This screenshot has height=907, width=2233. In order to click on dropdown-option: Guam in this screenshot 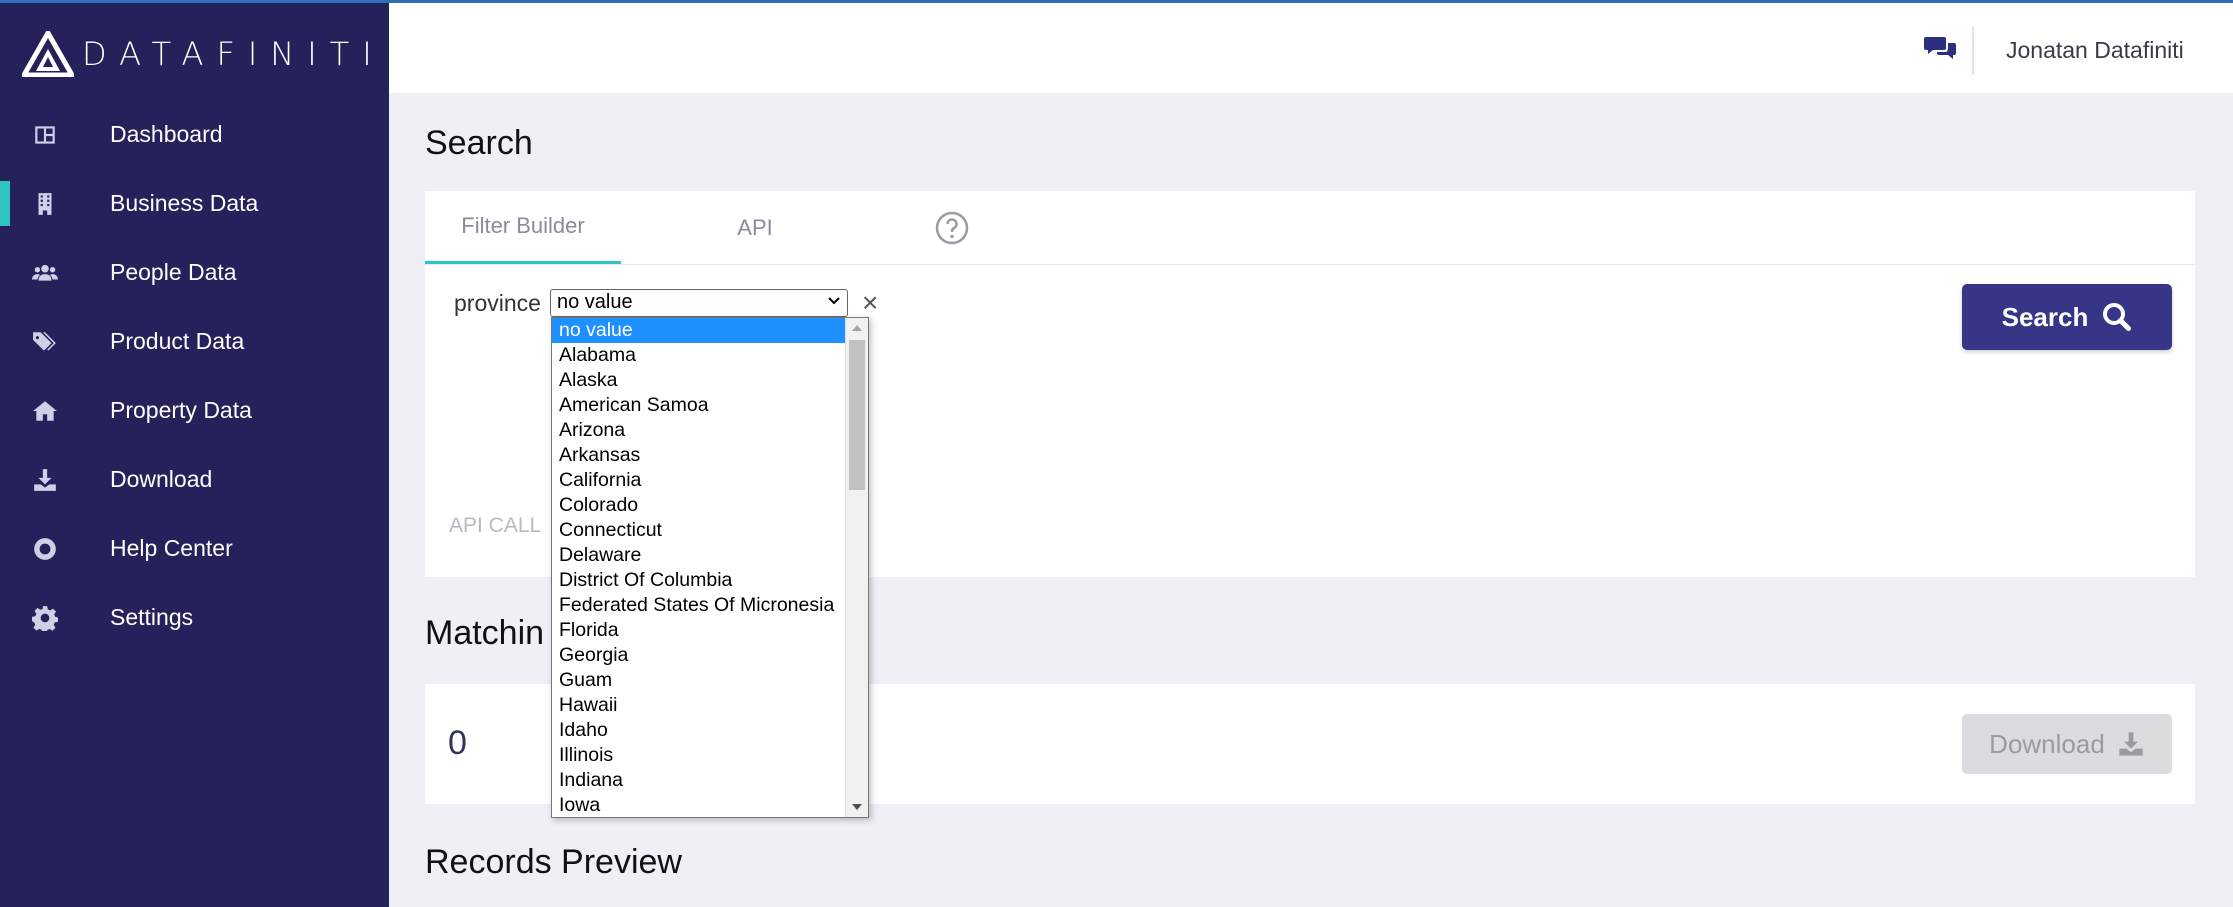, I will do `click(699, 680)`.